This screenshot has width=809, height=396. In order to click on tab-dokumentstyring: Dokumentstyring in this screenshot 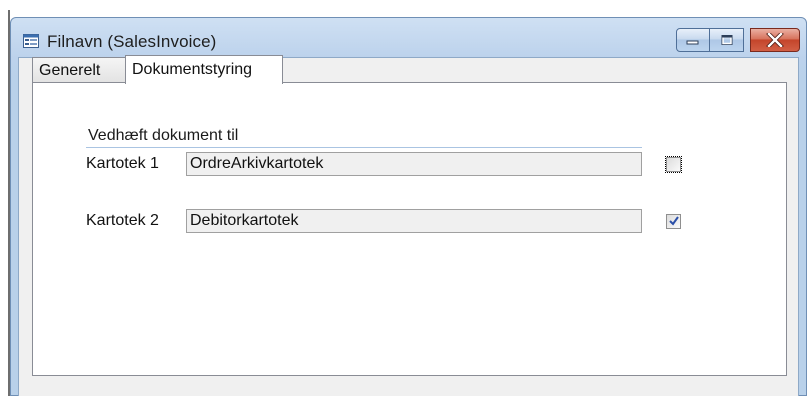, I will do `click(204, 69)`.